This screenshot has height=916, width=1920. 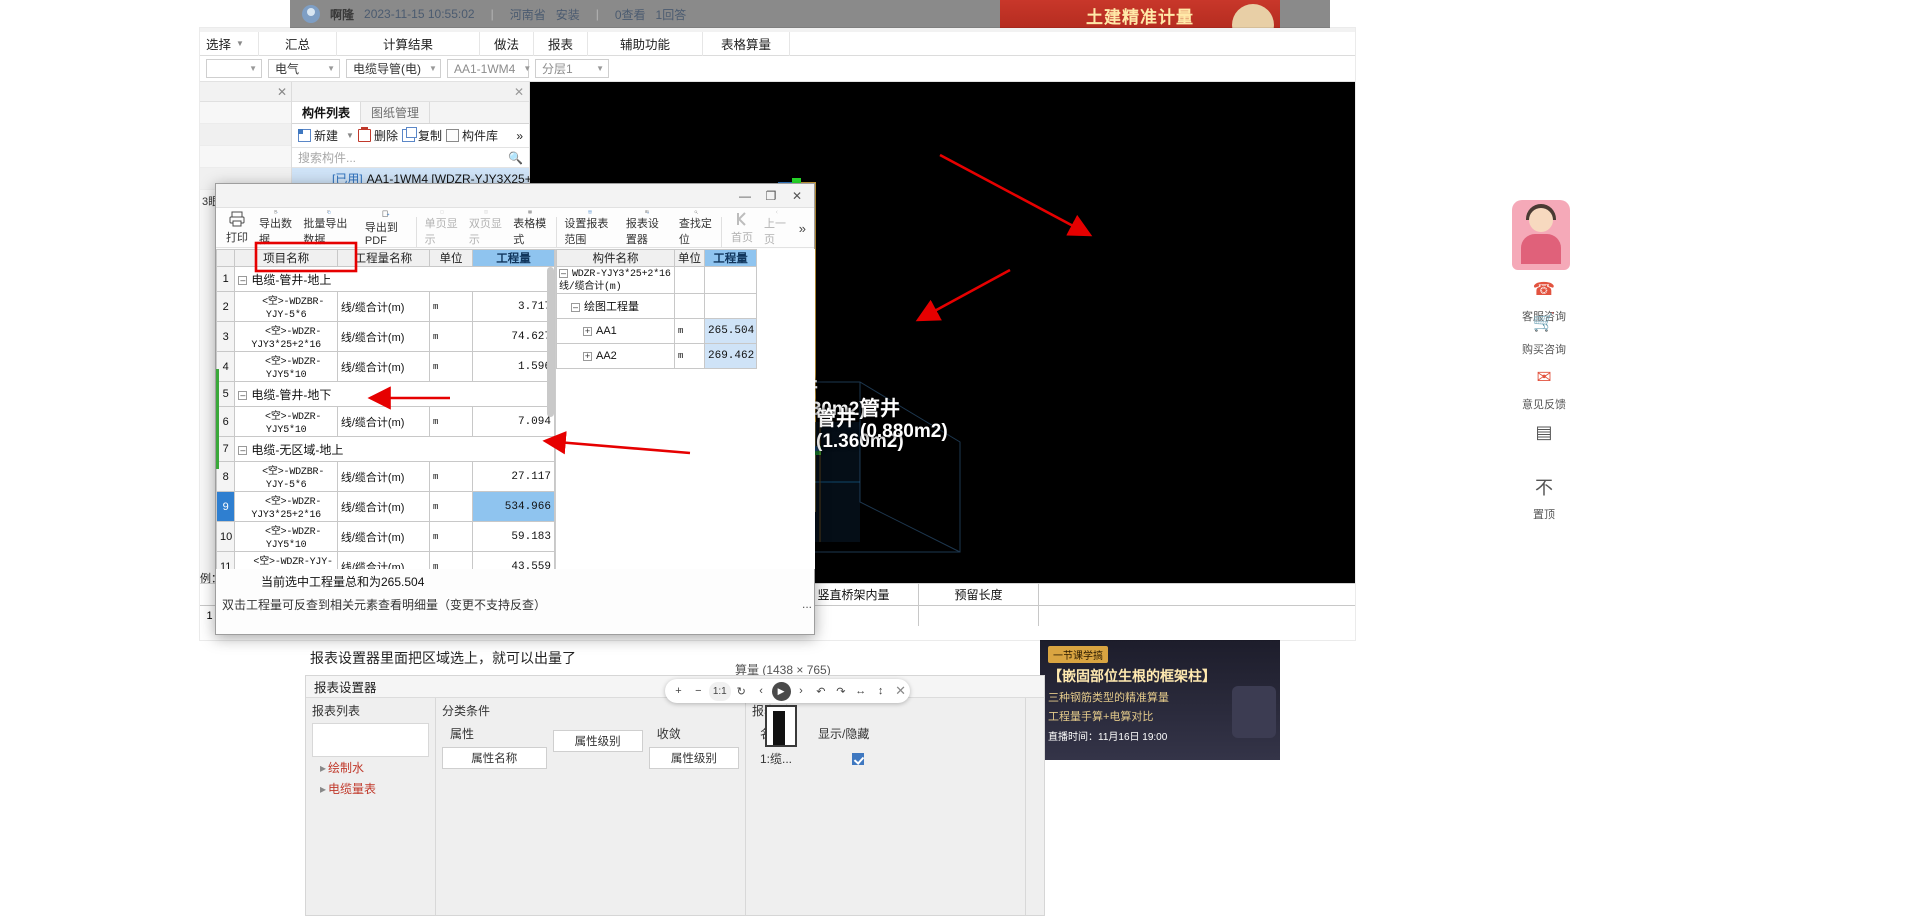 What do you see at coordinates (385, 306) in the screenshot?
I see `table-row: 2 <空>-WDZBR-YJY-5*6 线/缆合计(m) m 3.717` at bounding box center [385, 306].